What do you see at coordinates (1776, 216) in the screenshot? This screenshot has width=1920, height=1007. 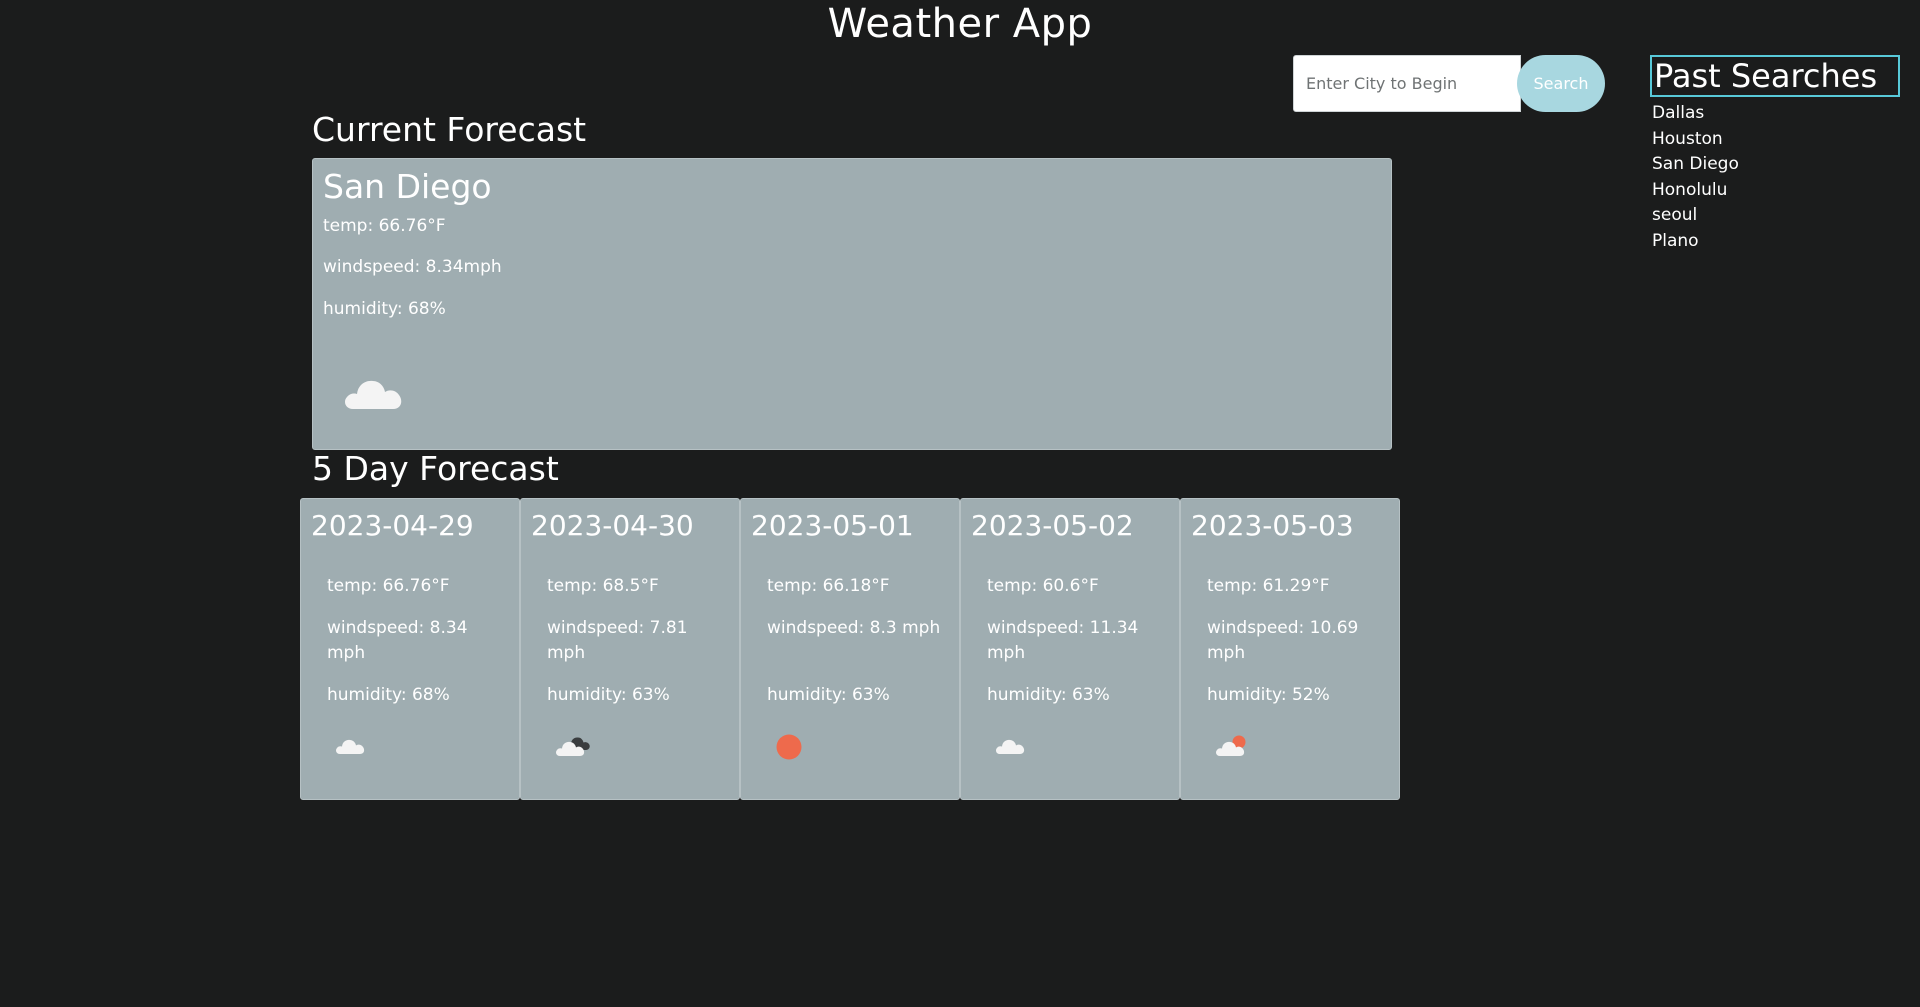 I see `past-search-item: seoul` at bounding box center [1776, 216].